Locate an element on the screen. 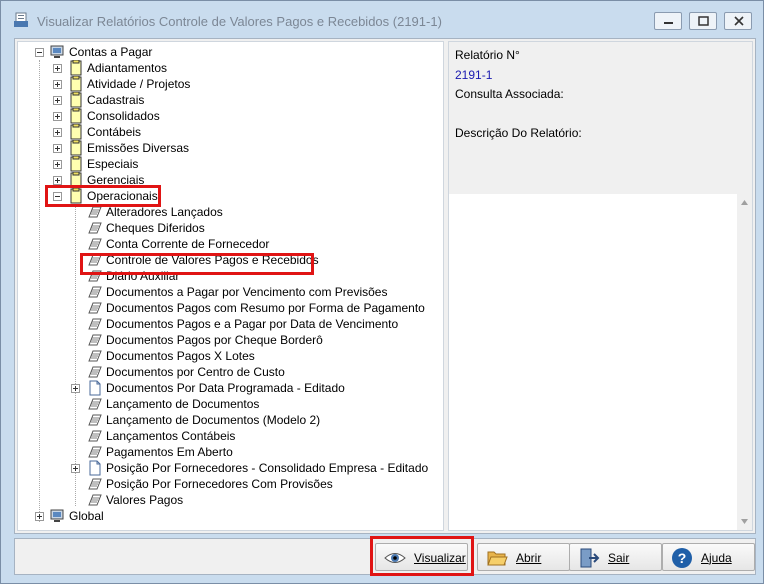 The image size is (764, 584). descricao-label: Descrição Do Relatório: is located at coordinates (518, 133).